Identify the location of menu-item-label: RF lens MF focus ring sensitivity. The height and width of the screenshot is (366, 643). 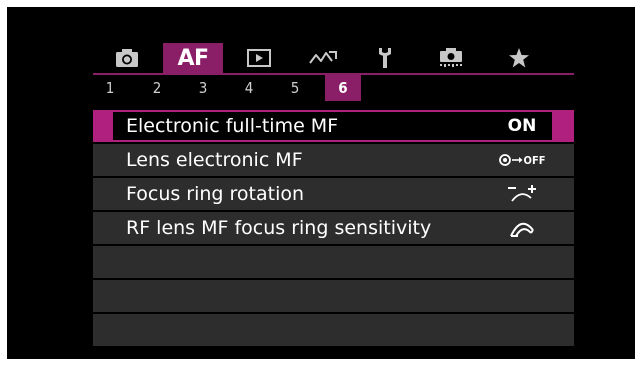
(279, 228).